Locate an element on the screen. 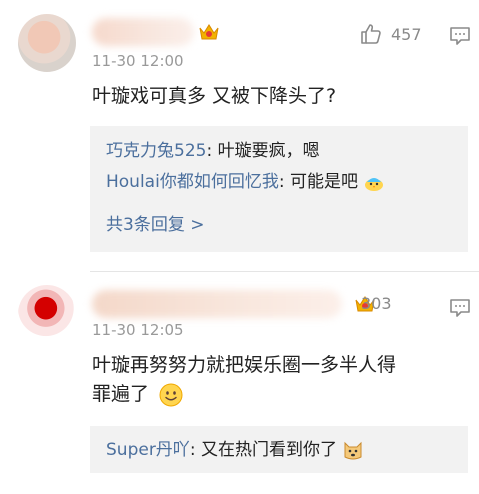 This screenshot has width=479, height=494. comment-time: 11-30 12:05 is located at coordinates (138, 330).